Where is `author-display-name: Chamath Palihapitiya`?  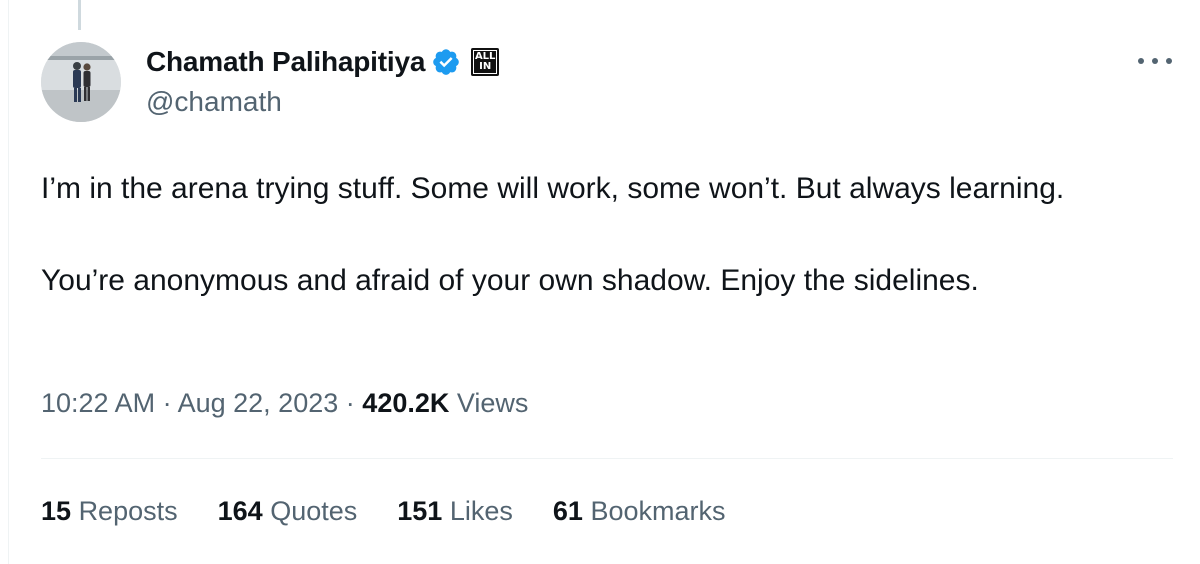 author-display-name: Chamath Palihapitiya is located at coordinates (285, 62).